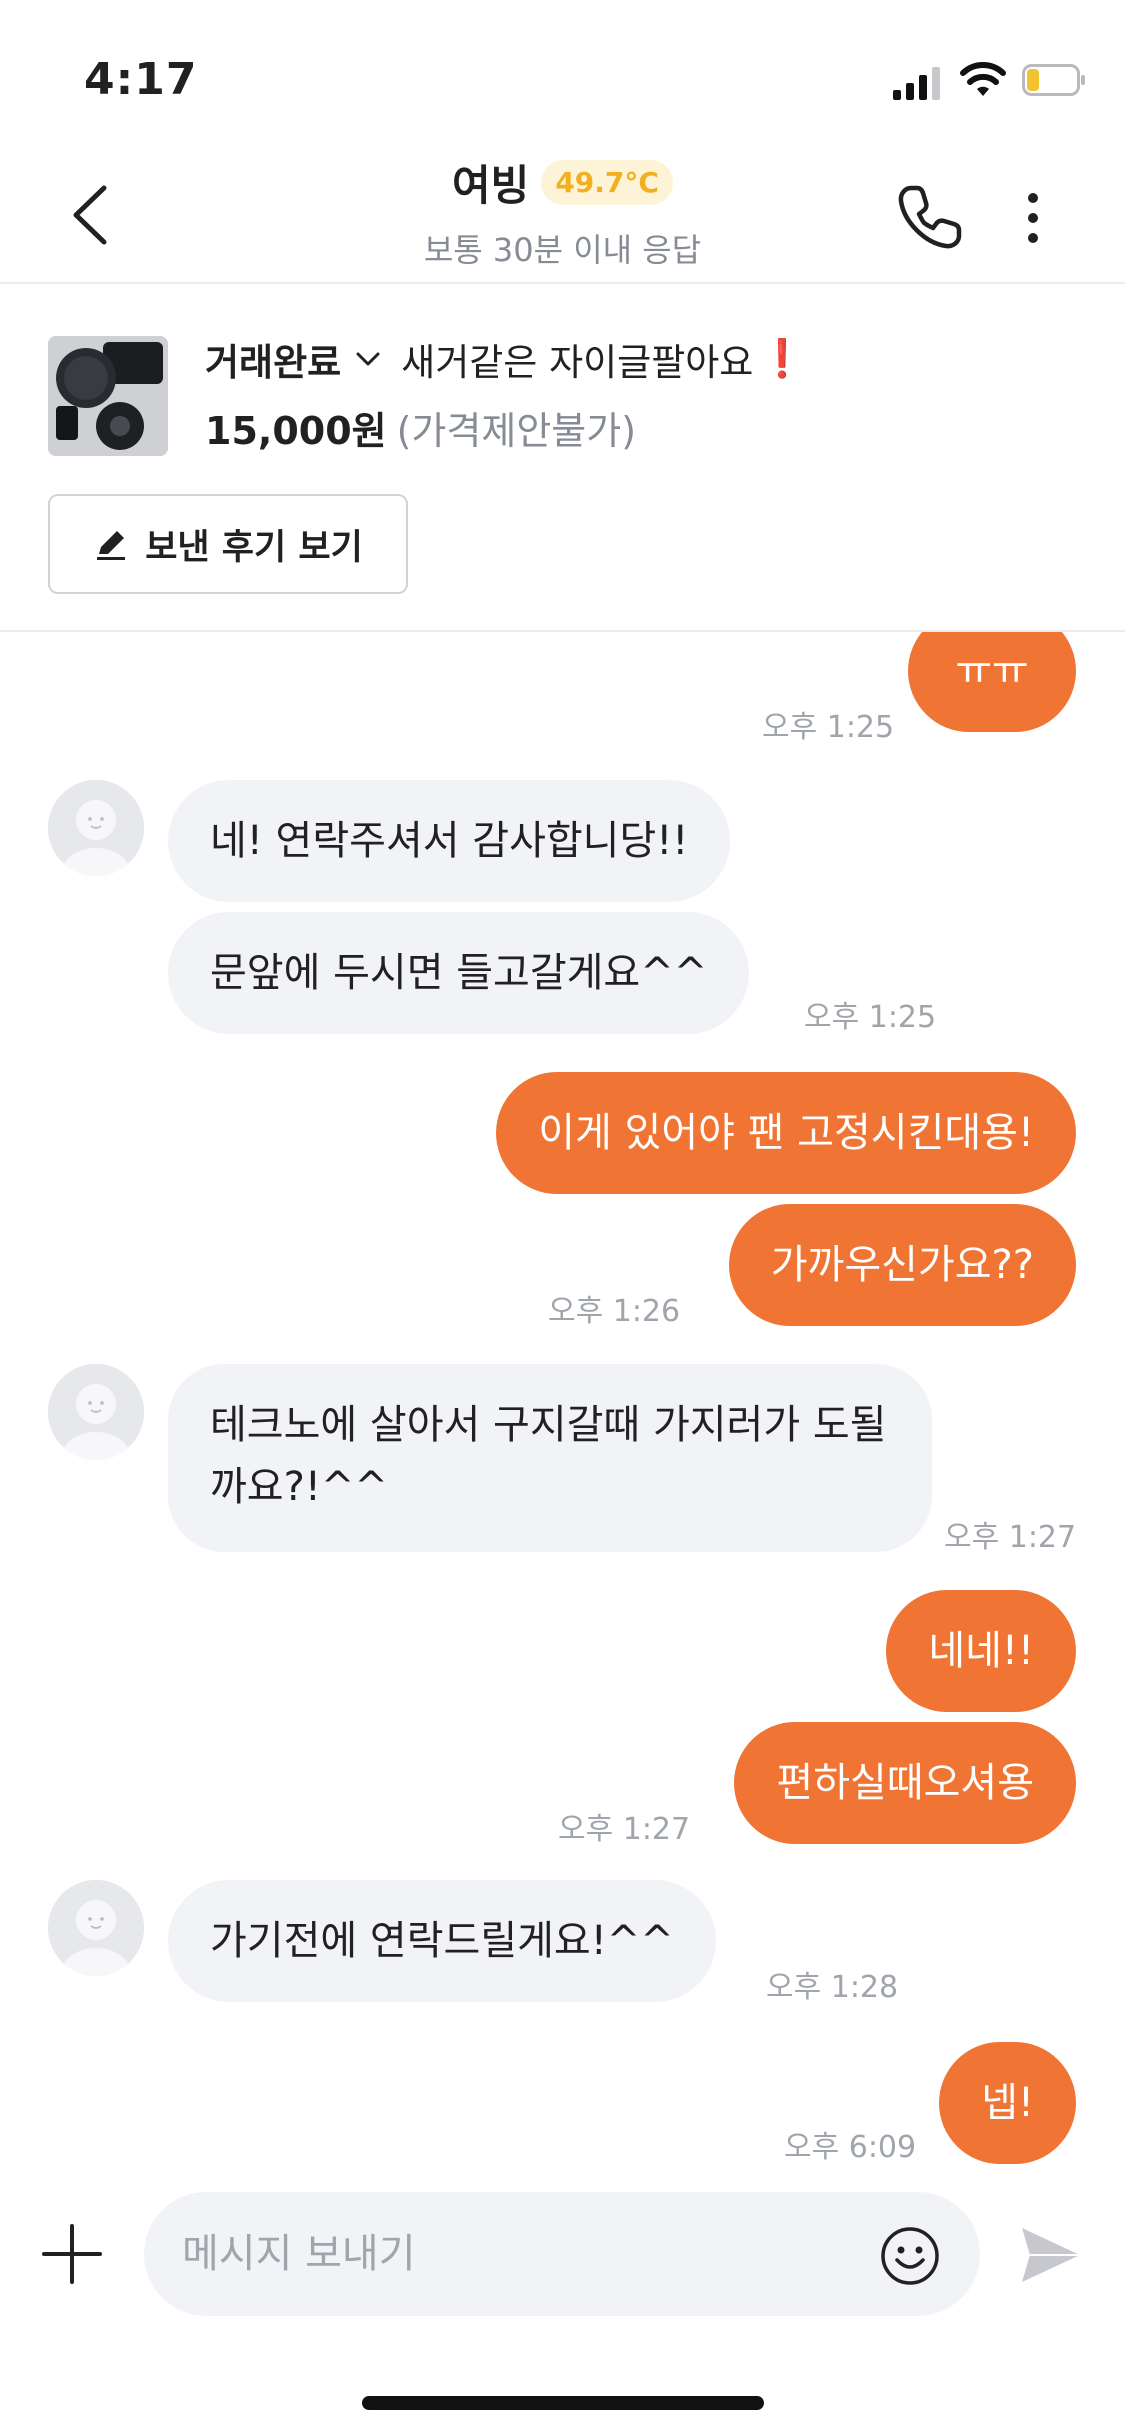 The height and width of the screenshot is (2436, 1125). Describe the element at coordinates (254, 547) in the screenshot. I see `review-button-label: 보낸 후기 보기` at that location.